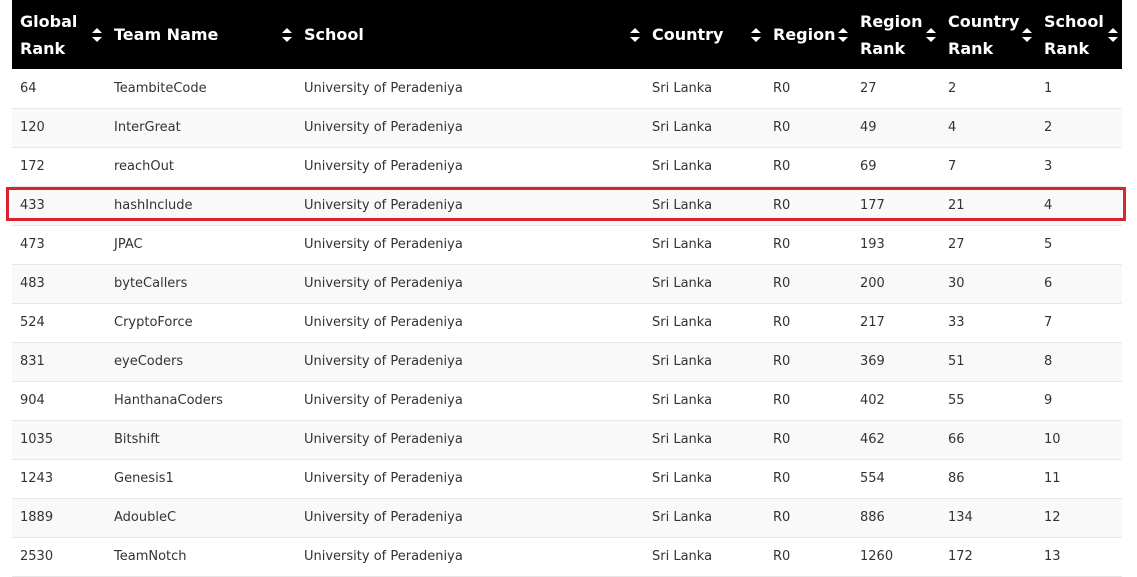  Describe the element at coordinates (956, 478) in the screenshot. I see `cell-country-rank: 86` at that location.